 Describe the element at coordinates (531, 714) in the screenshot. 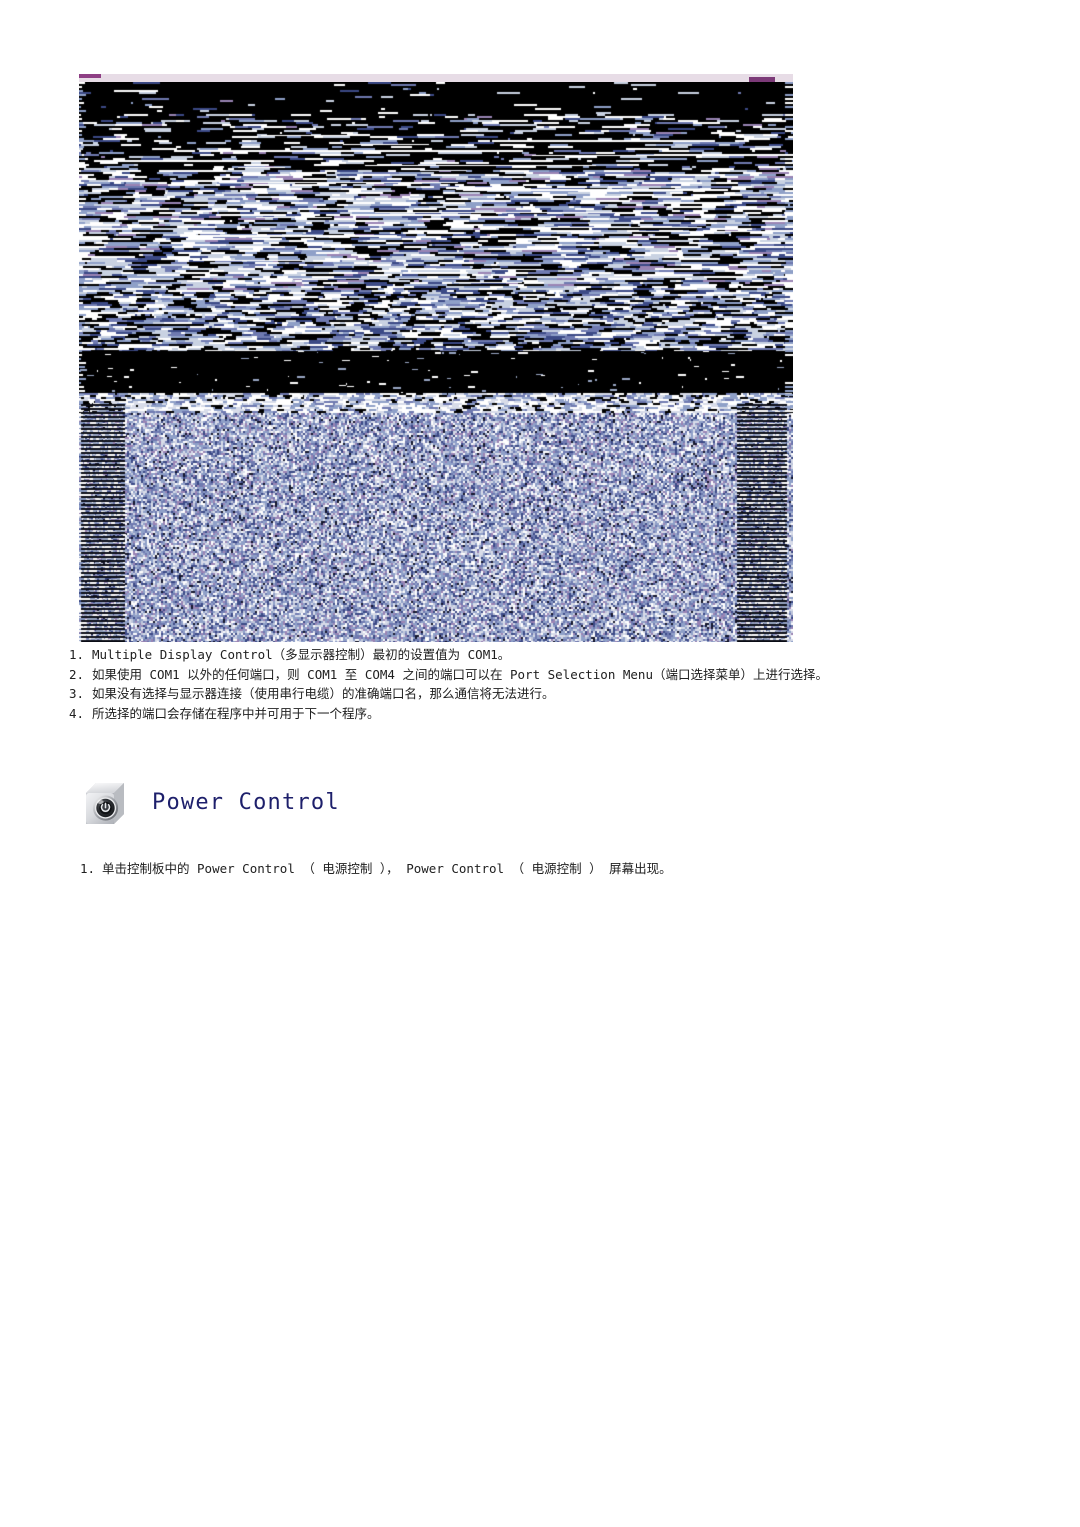

I see `list-item: 4. 所选择的端口会存储在程序中并可用于下一个程序。` at that location.